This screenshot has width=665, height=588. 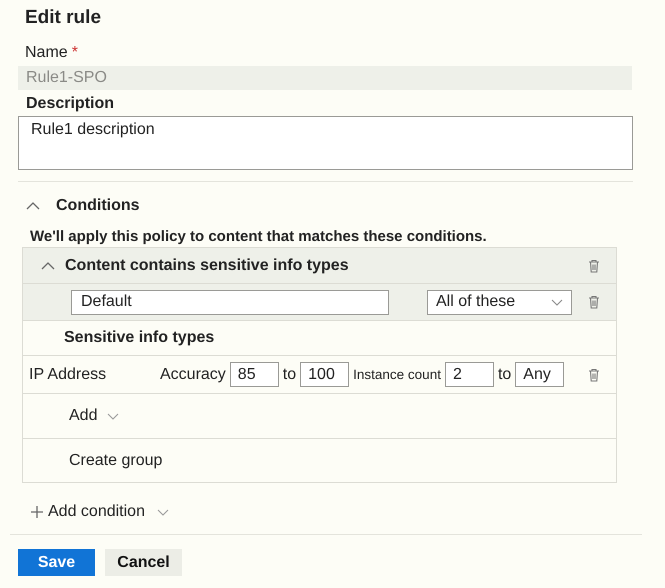 What do you see at coordinates (139, 338) in the screenshot?
I see `subsection-title: Sensitive info types` at bounding box center [139, 338].